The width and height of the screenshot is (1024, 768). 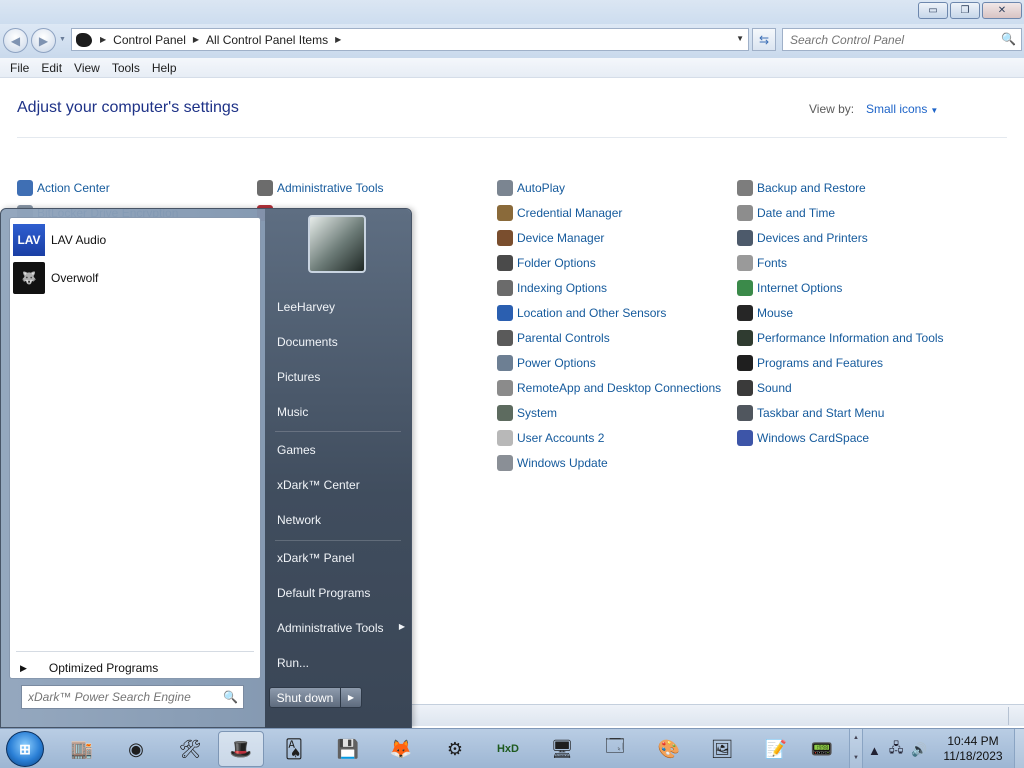 I want to click on menu-help: Help, so click(x=164, y=68).